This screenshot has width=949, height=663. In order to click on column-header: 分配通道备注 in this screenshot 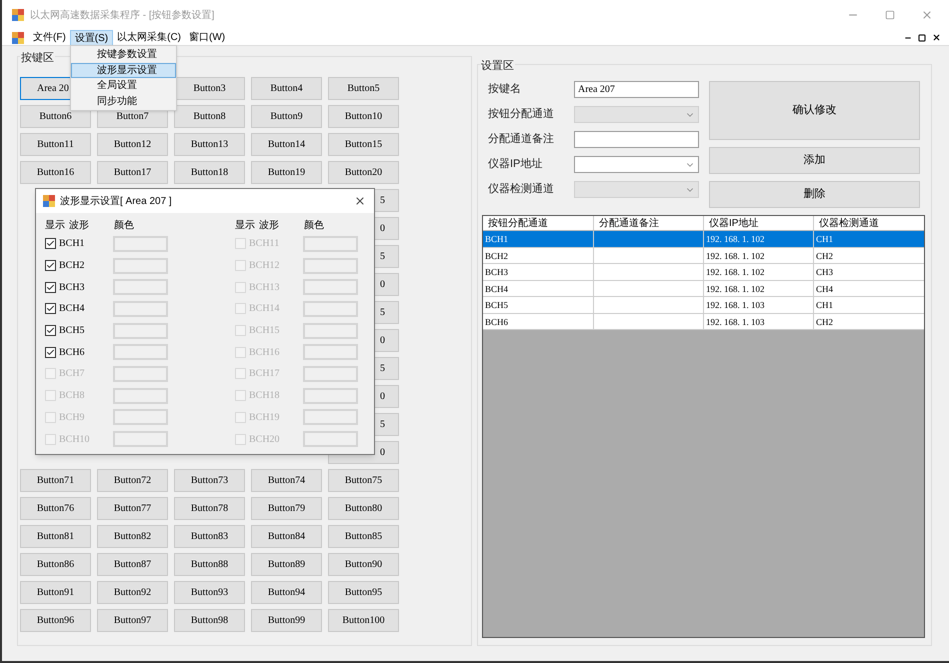, I will do `click(648, 223)`.